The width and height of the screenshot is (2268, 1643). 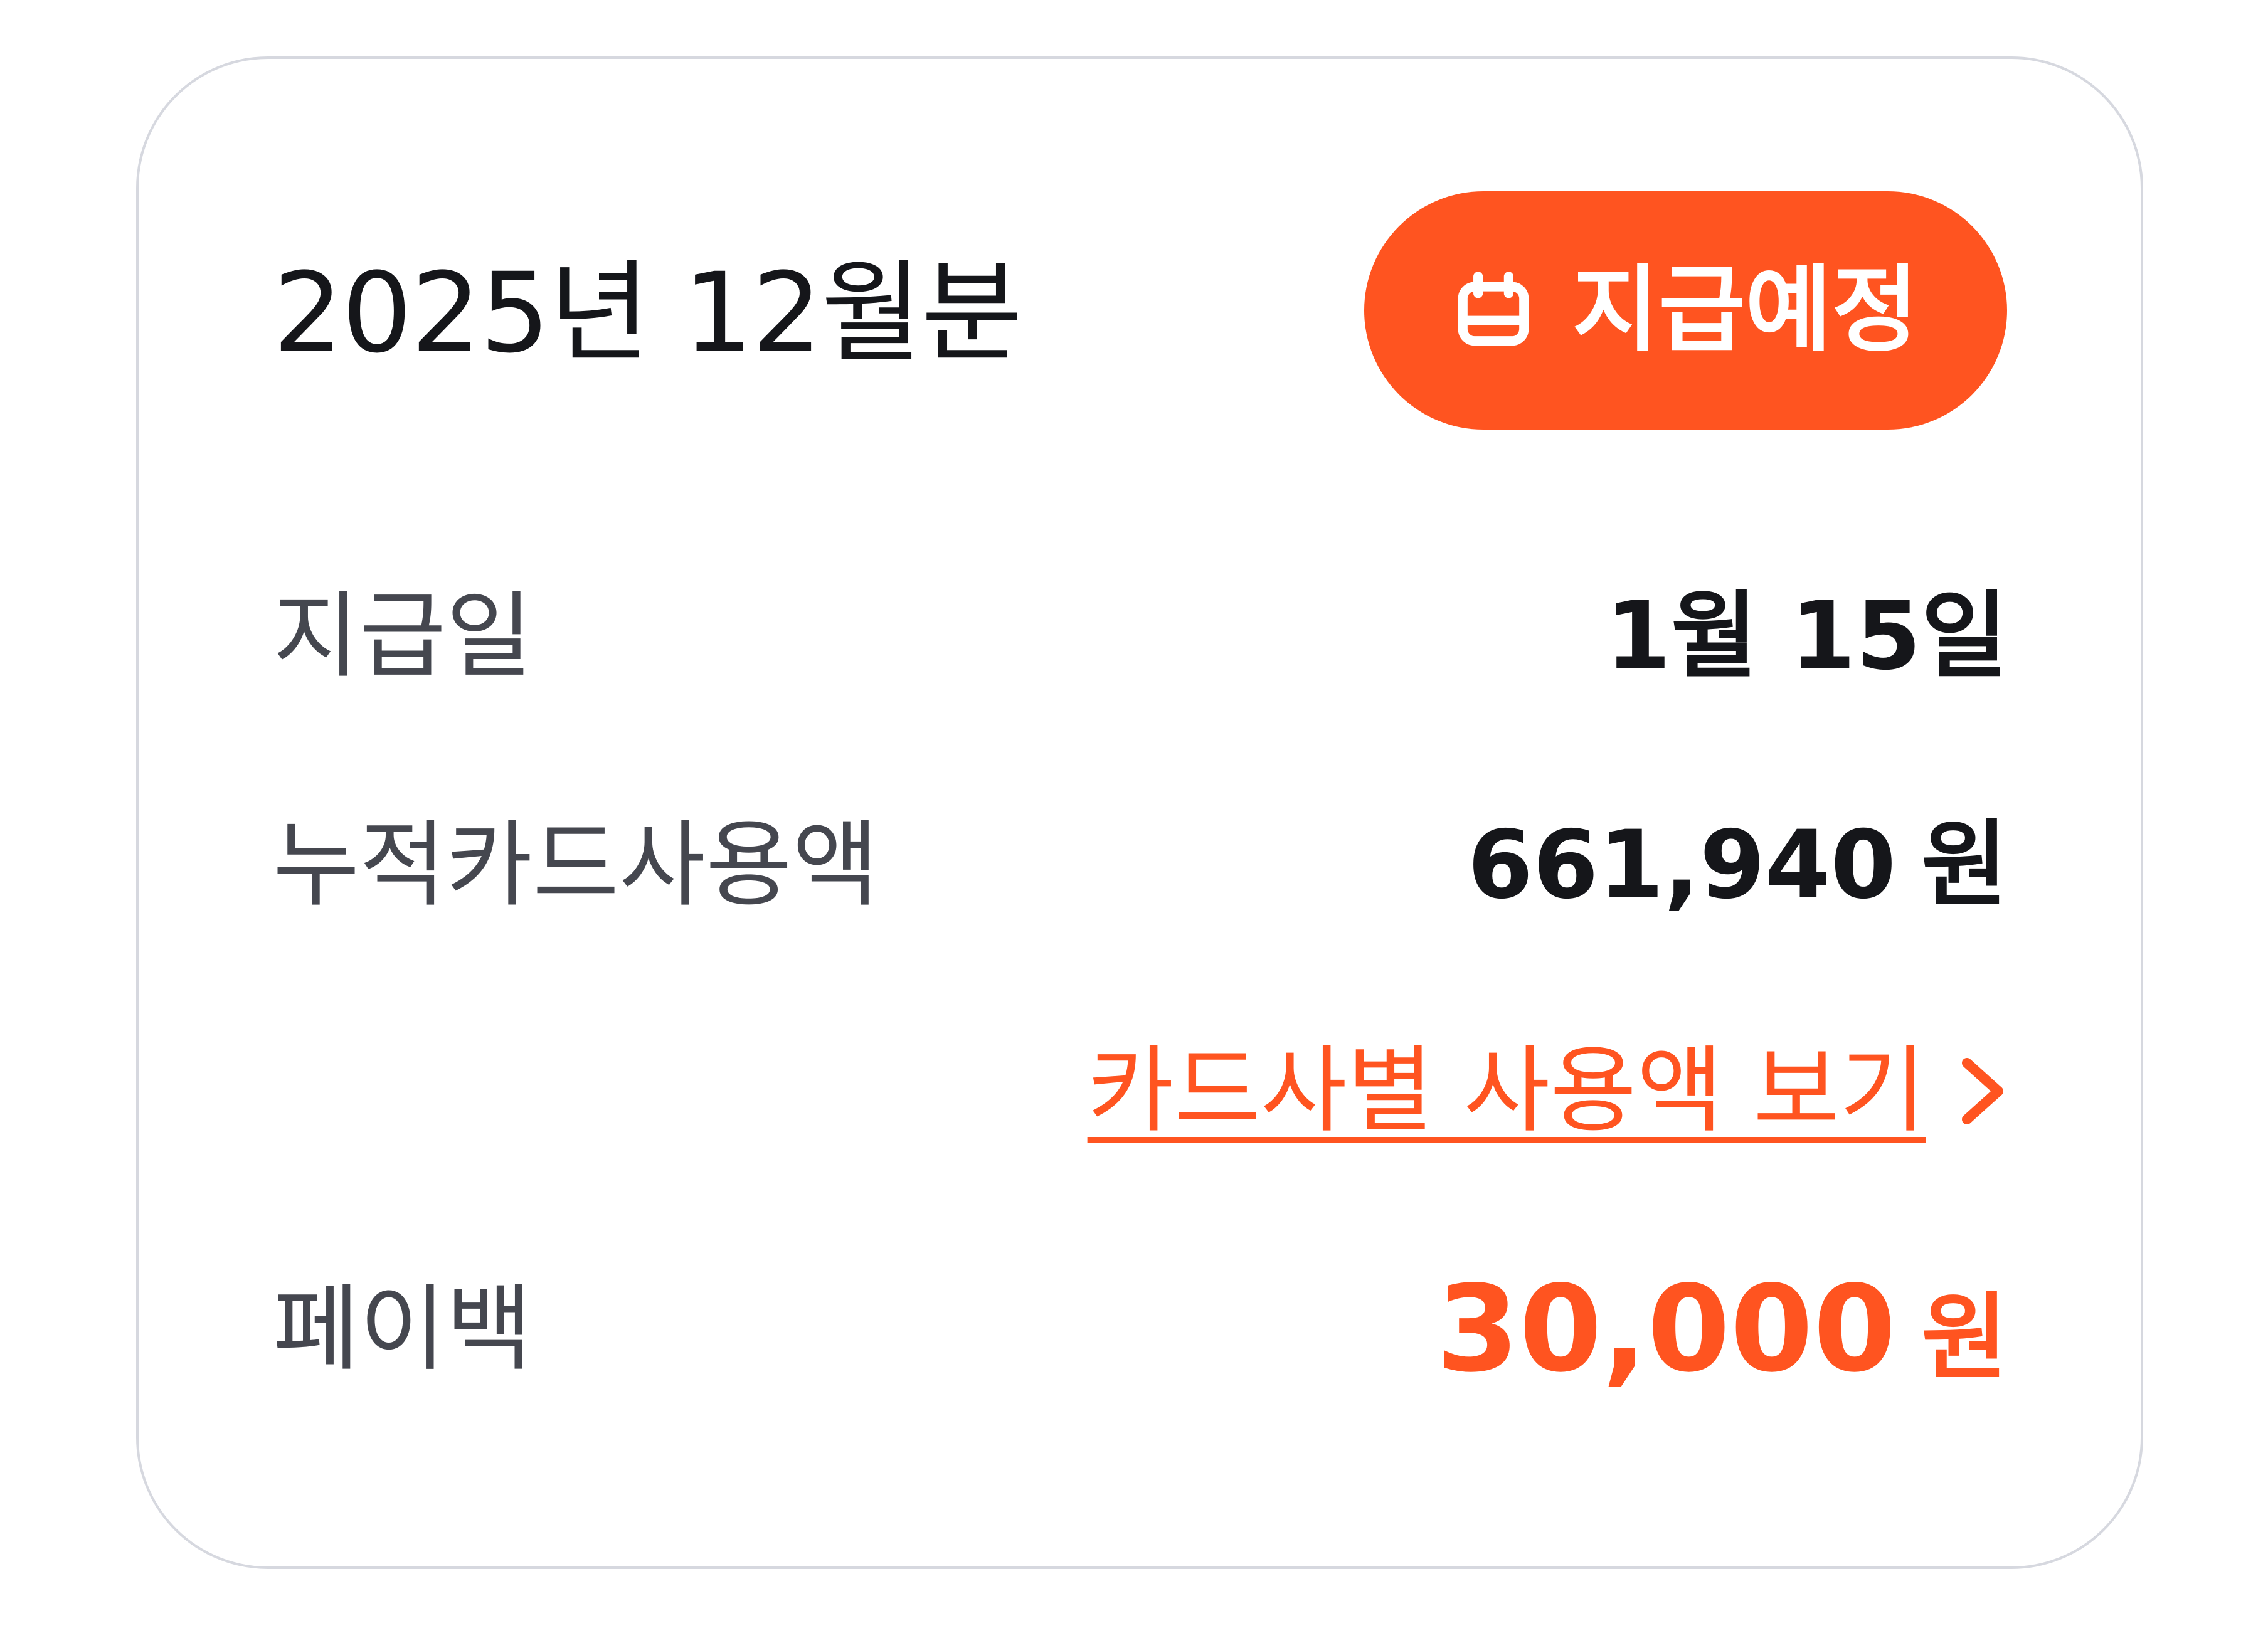 I want to click on card-breakdown-link-label: 카드사별 사용액 보기, so click(x=1507, y=1091).